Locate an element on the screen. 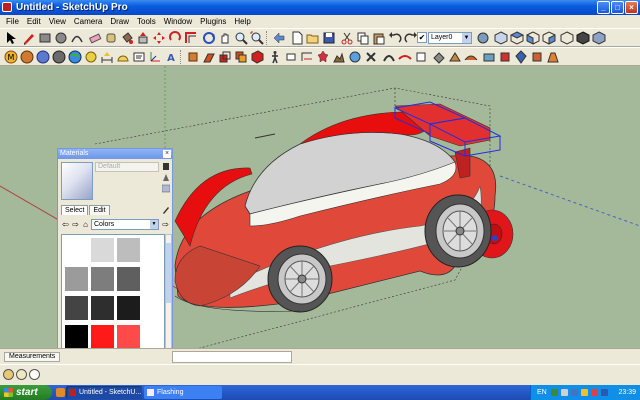  sketchup-app-icon is located at coordinates (7, 7).